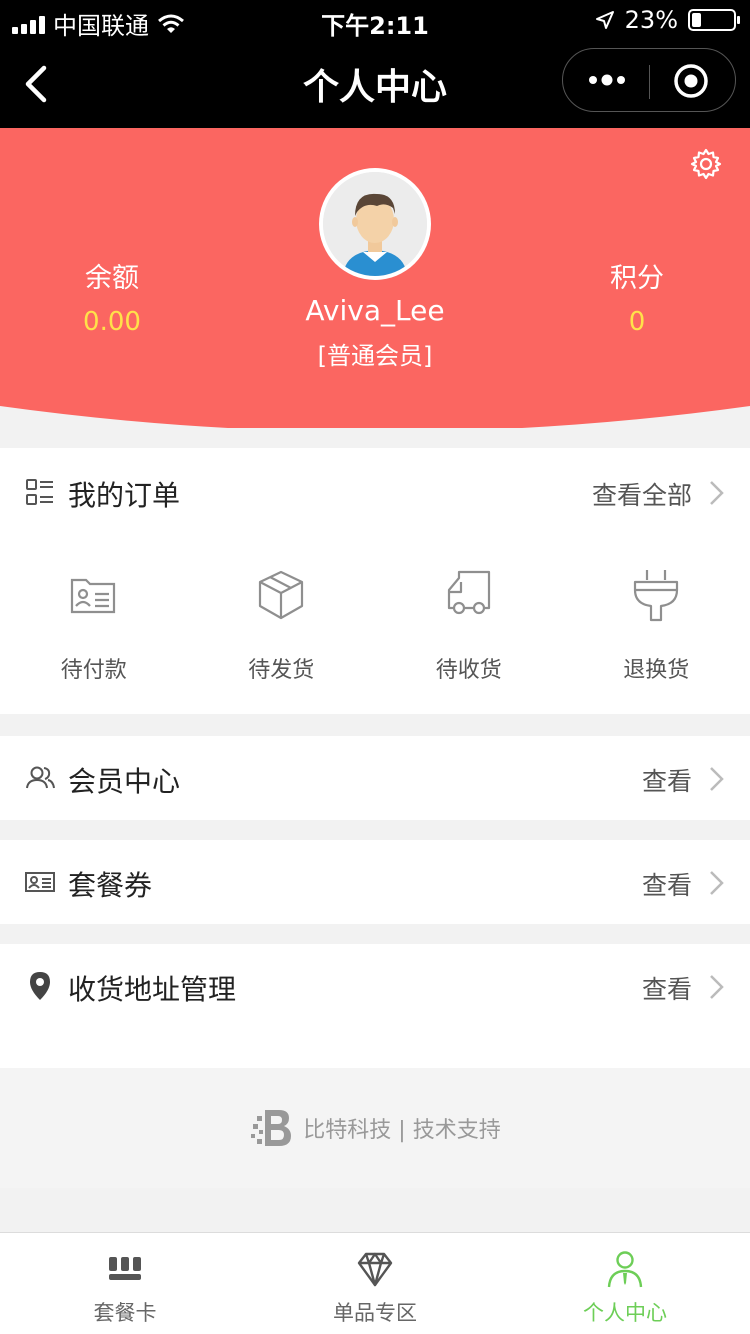 This screenshot has width=750, height=1334. Describe the element at coordinates (696, 20) in the screenshot. I see `battery-fill` at that location.